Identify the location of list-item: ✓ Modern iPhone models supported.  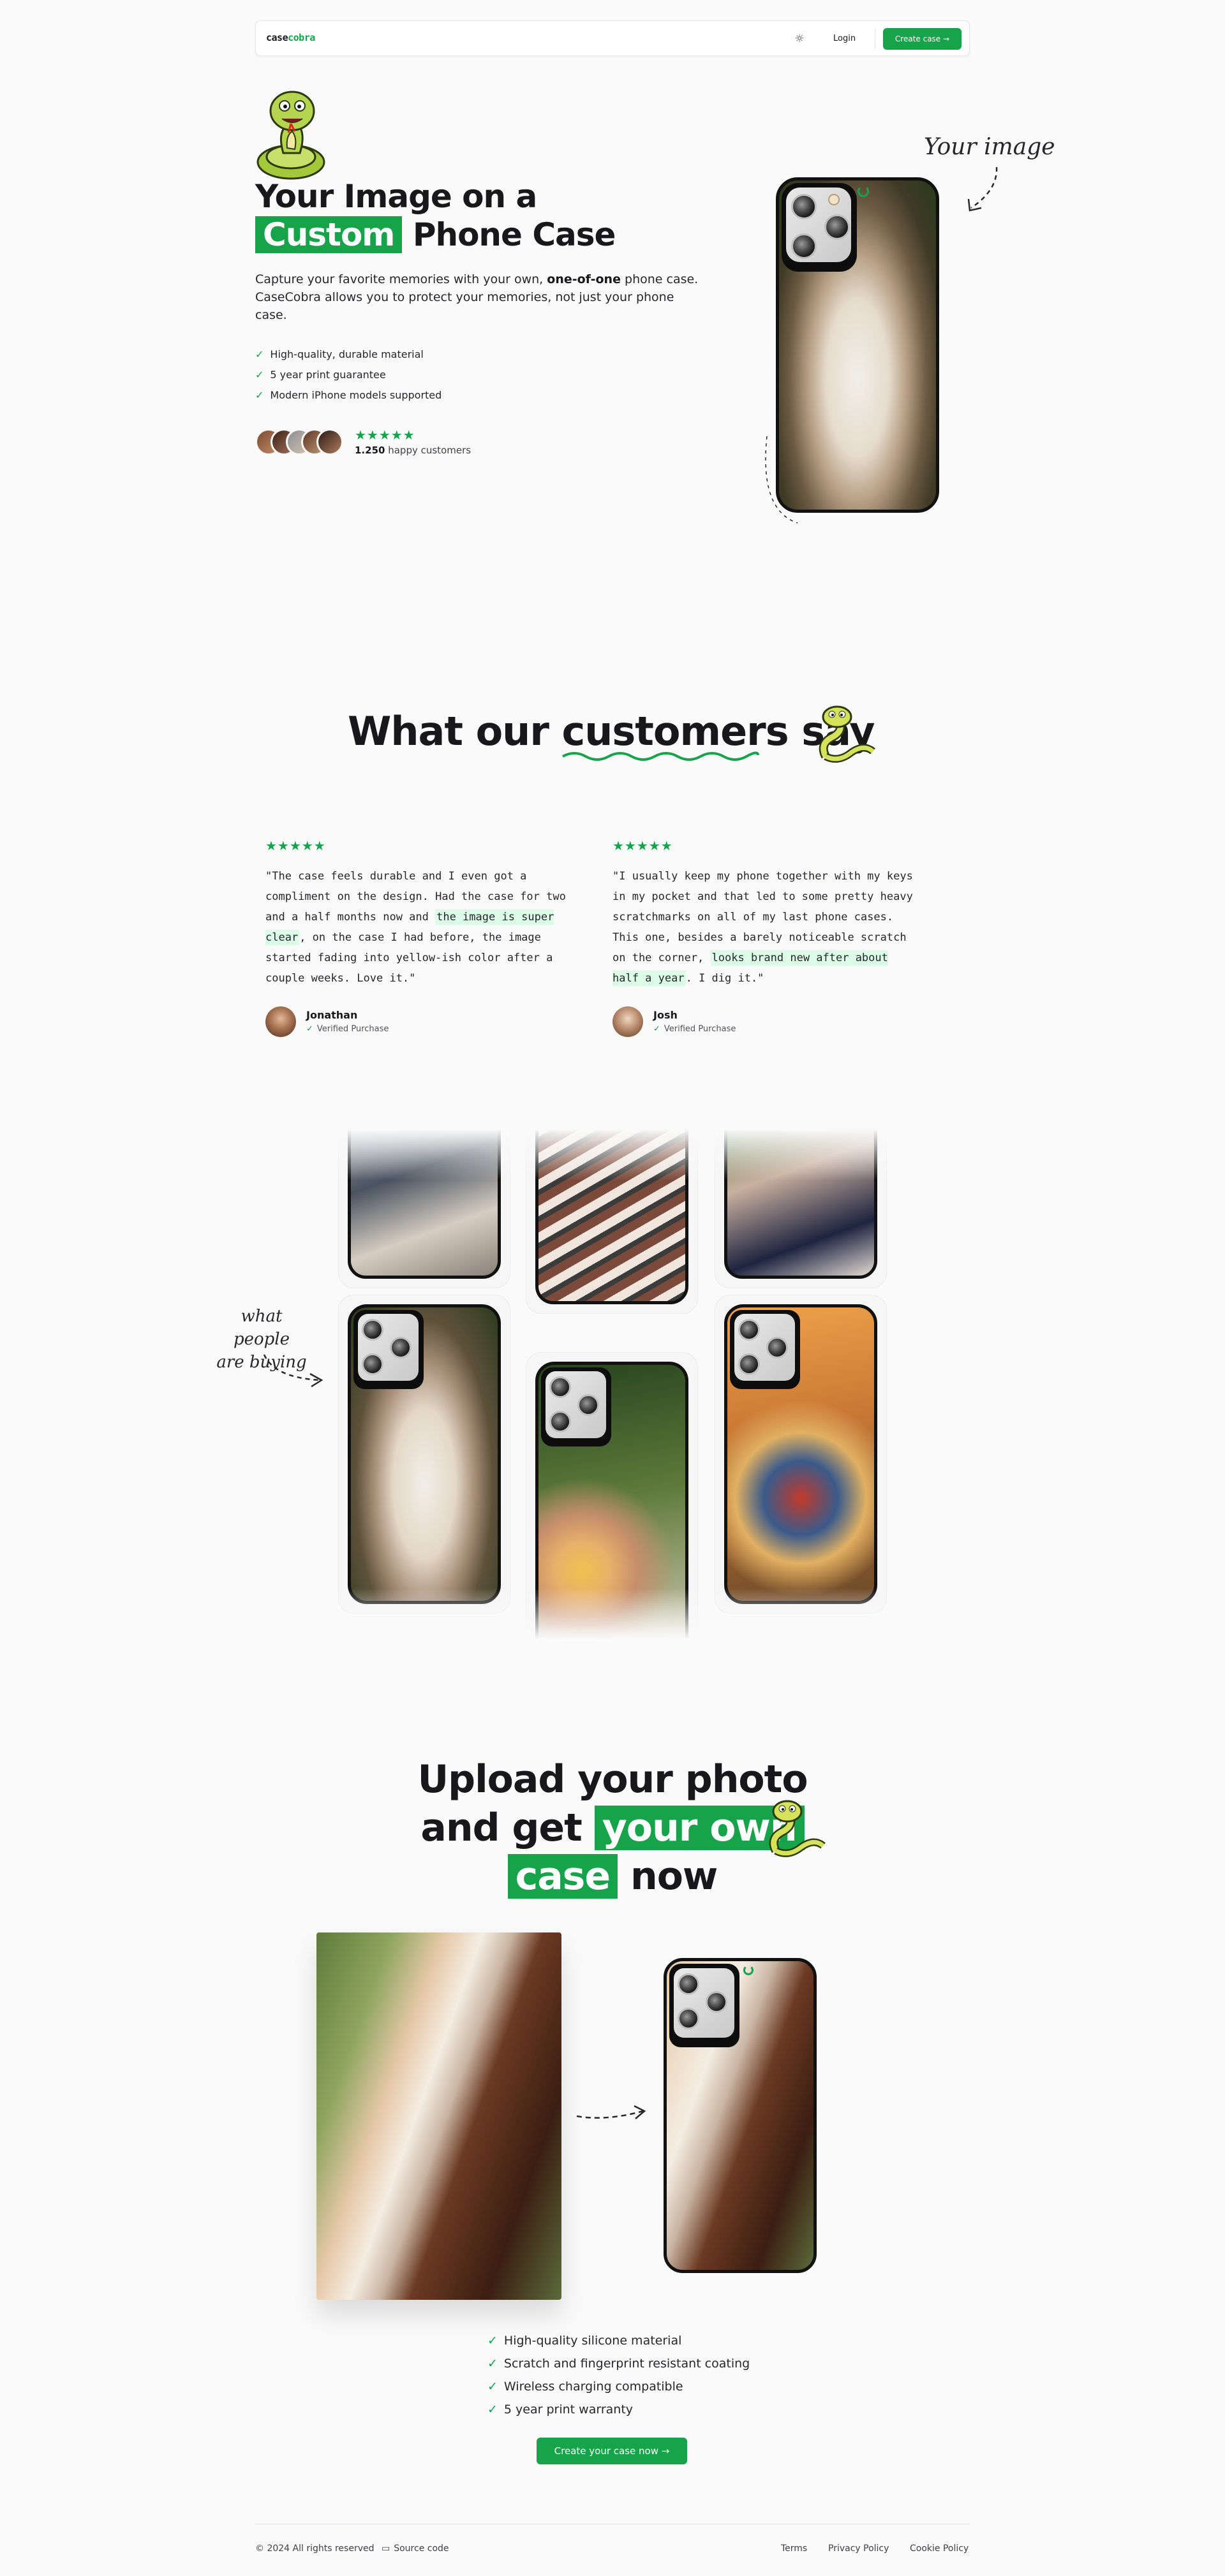
(348, 395).